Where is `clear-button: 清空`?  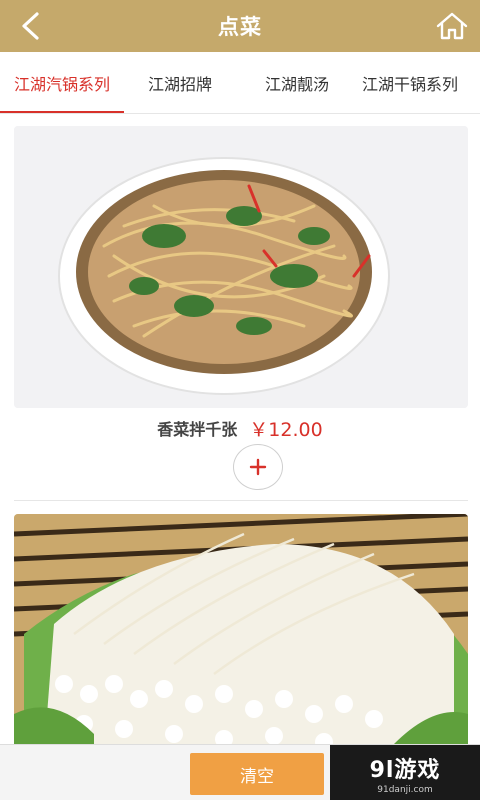 clear-button: 清空 is located at coordinates (257, 774).